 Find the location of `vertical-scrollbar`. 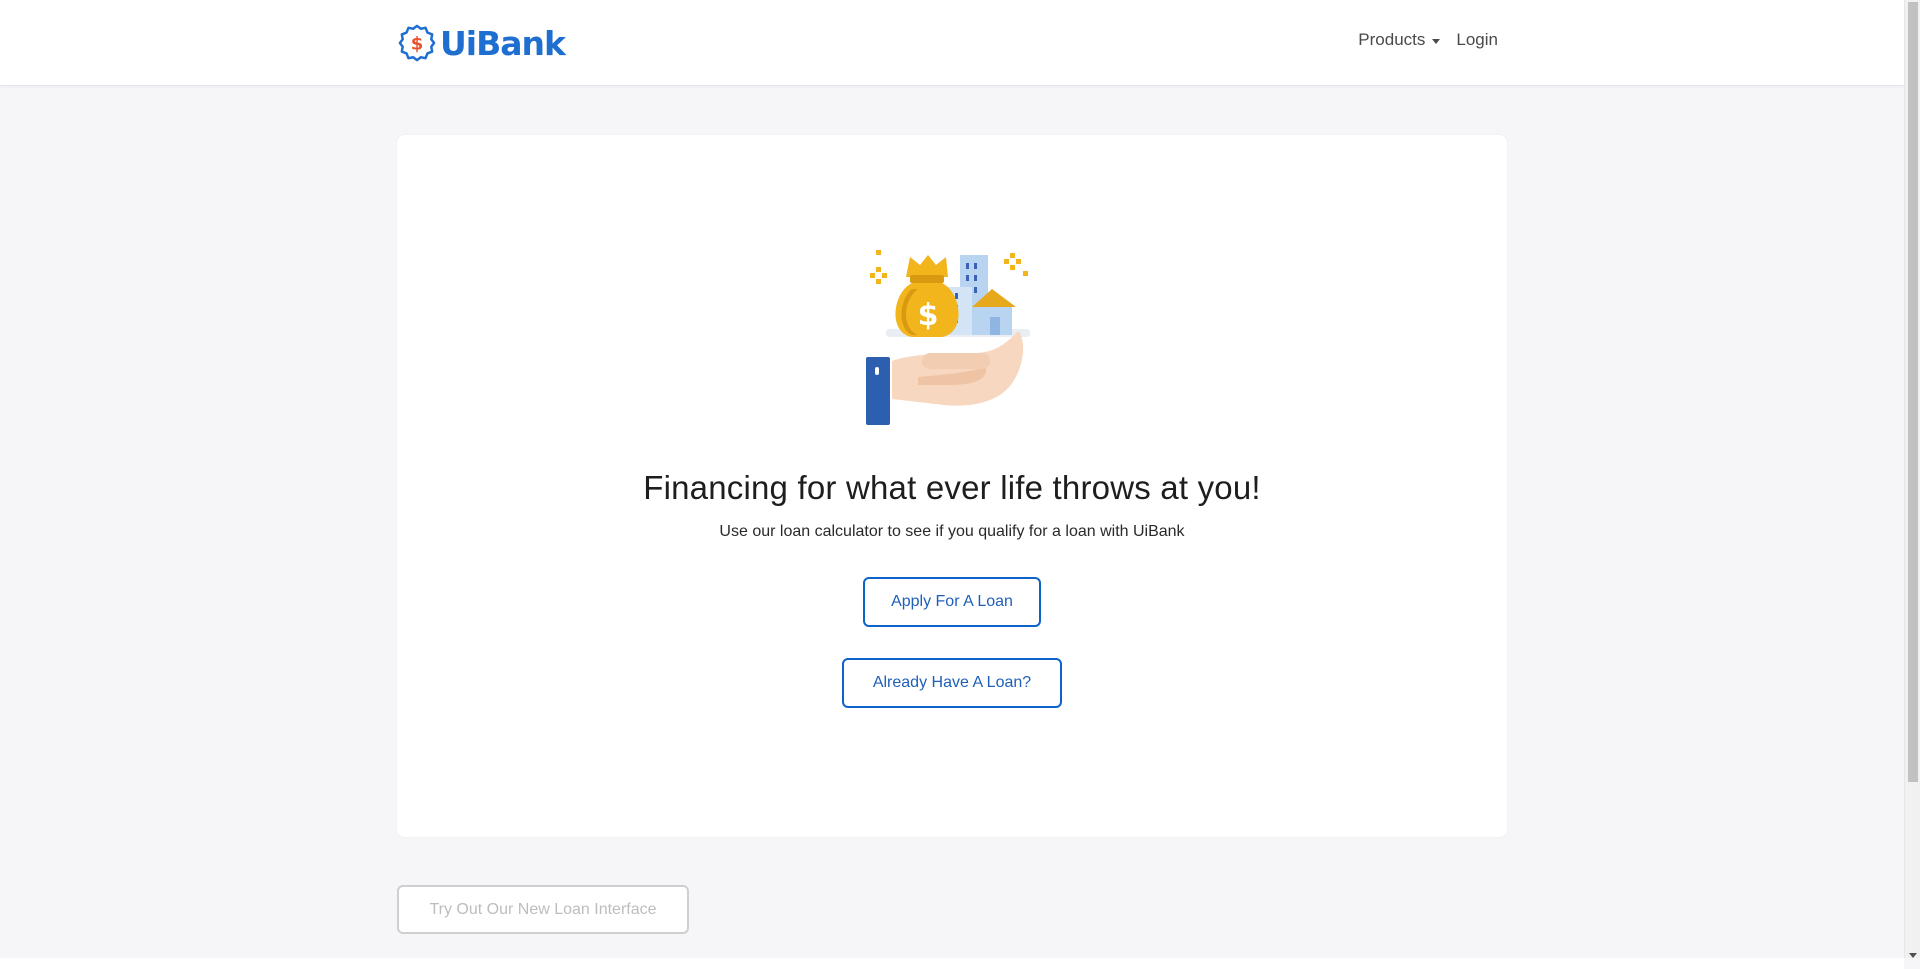

vertical-scrollbar is located at coordinates (1912, 479).